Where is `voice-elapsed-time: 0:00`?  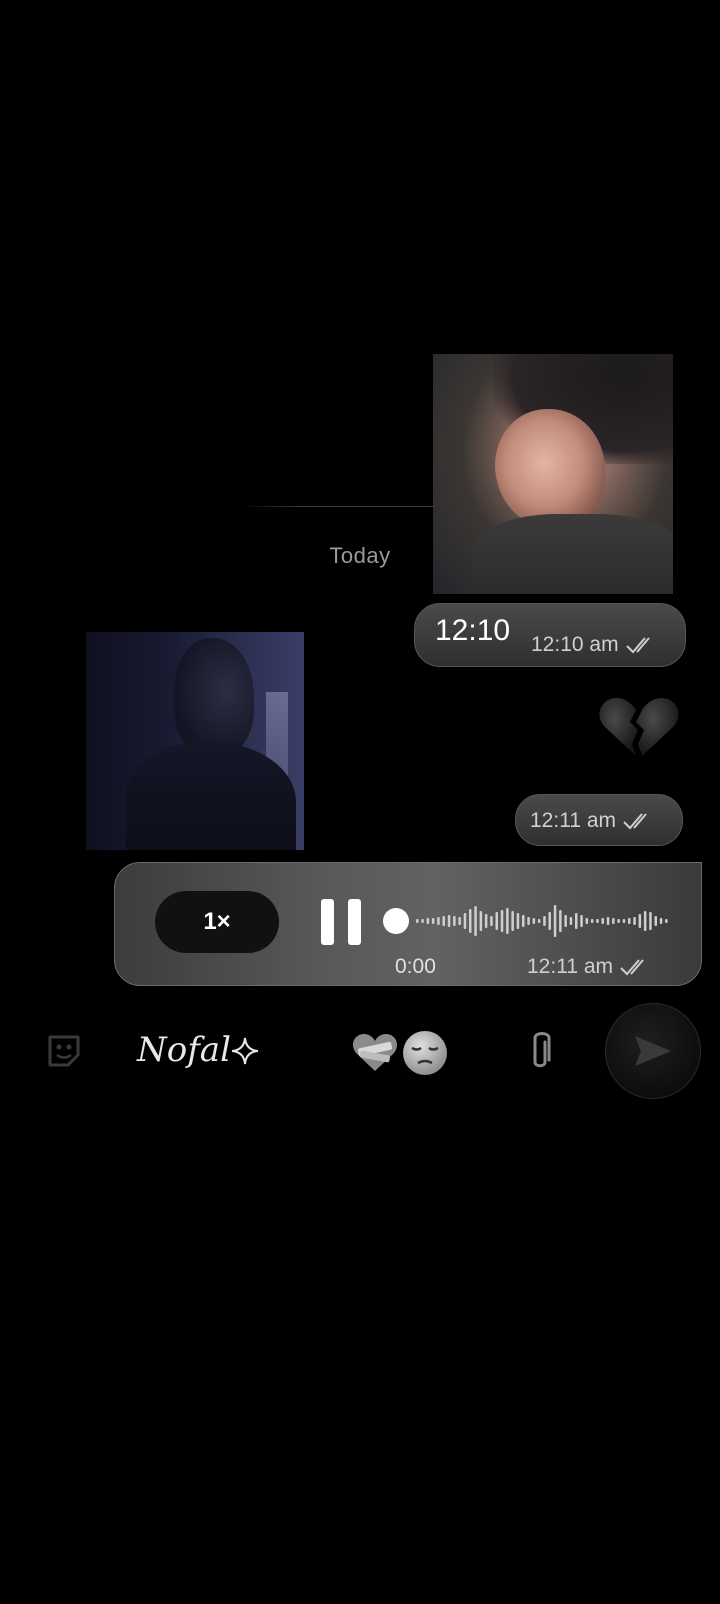
voice-elapsed-time: 0:00 is located at coordinates (415, 966).